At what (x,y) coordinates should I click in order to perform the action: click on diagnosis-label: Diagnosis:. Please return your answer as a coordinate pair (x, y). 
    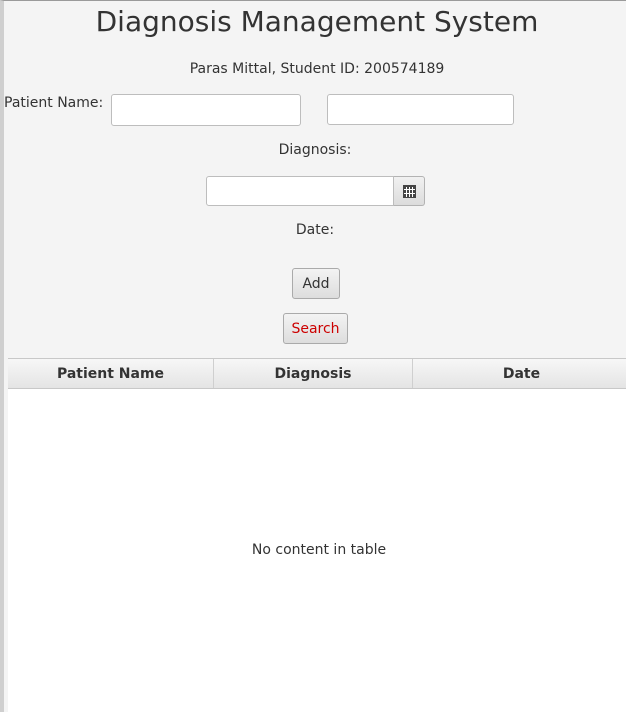
    Looking at the image, I should click on (315, 150).